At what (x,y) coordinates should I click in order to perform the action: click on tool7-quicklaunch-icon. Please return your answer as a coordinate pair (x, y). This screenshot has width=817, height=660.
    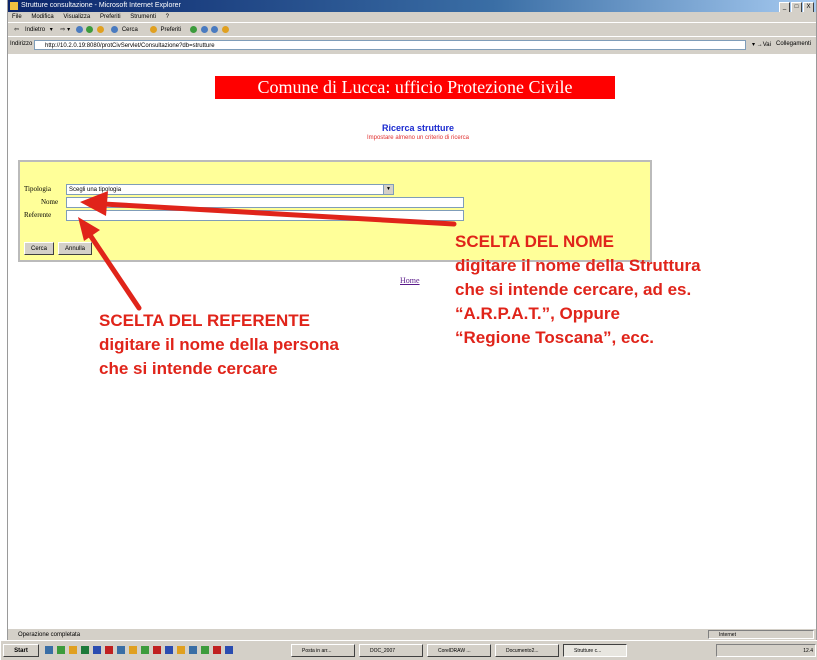
    Looking at the image, I should click on (217, 650).